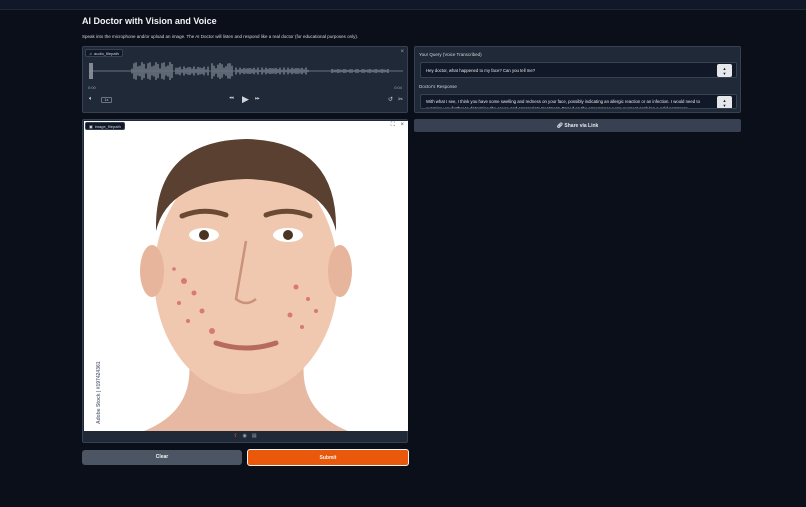 The width and height of the screenshot is (806, 507). What do you see at coordinates (92, 87) in the screenshot?
I see `audio-time-current: 0:00` at bounding box center [92, 87].